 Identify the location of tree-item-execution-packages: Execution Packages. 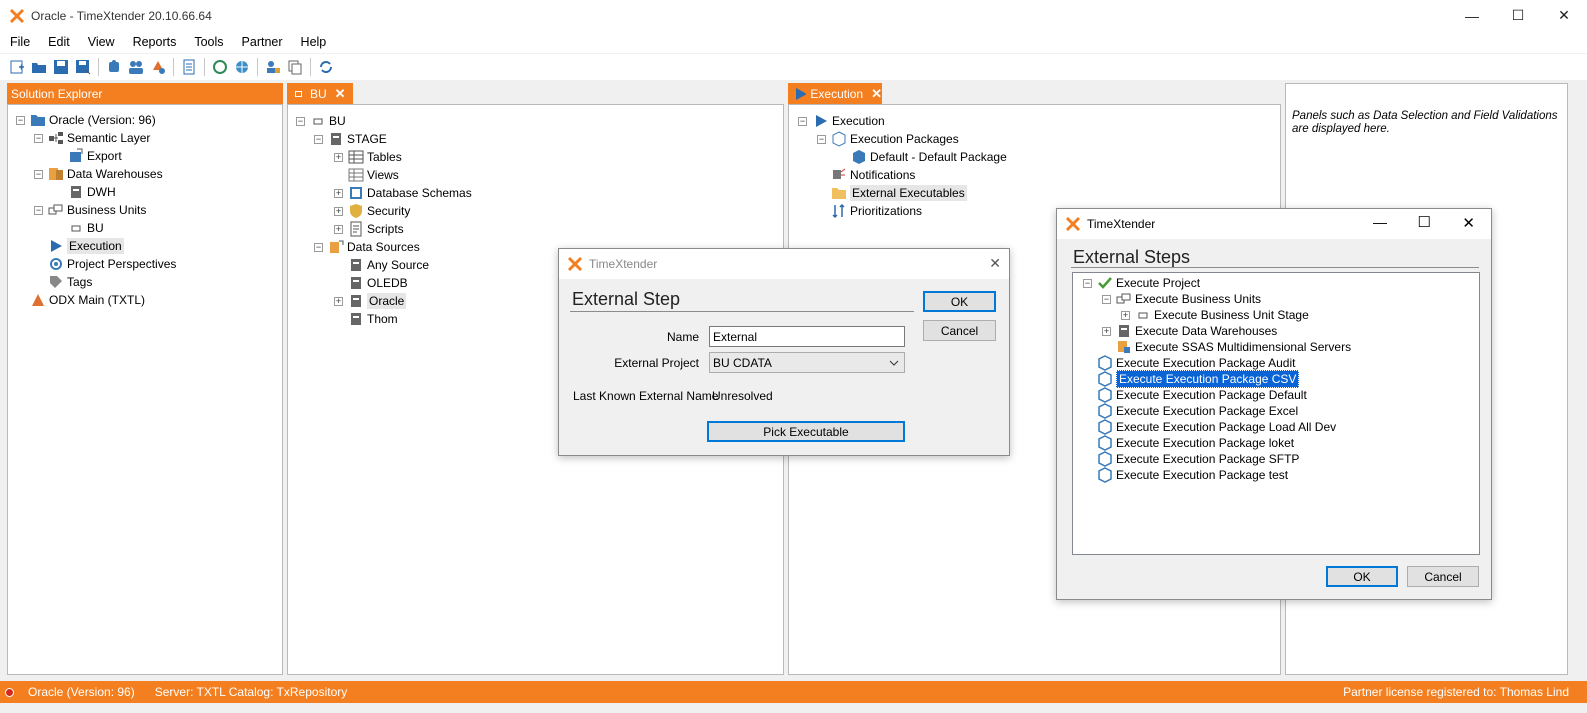
(895, 139).